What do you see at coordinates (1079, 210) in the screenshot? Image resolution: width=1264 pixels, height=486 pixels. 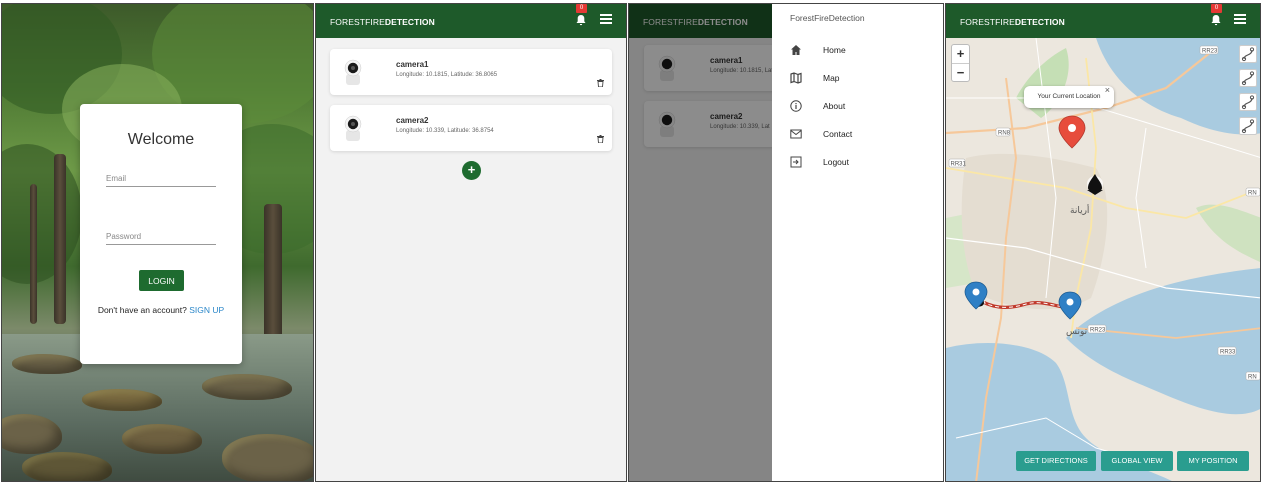 I see `place-label: أريانة` at bounding box center [1079, 210].